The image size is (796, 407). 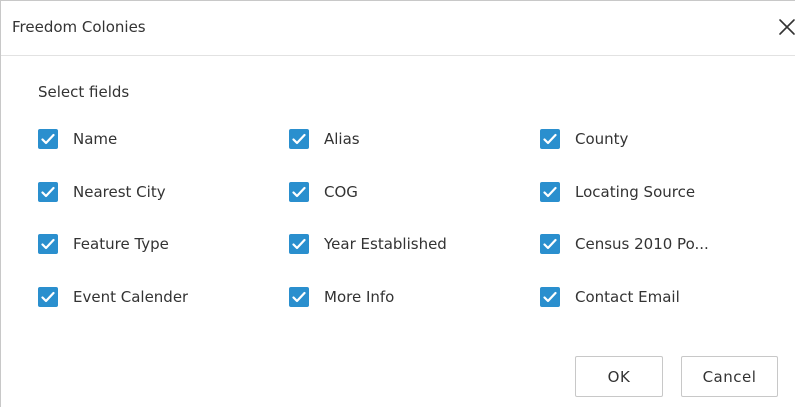 I want to click on field-contact-email-checkbox, so click(x=550, y=297).